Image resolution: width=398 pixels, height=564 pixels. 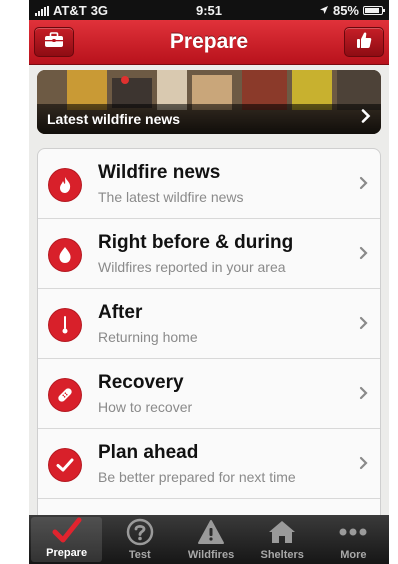 What do you see at coordinates (139, 555) in the screenshot?
I see `tab-label: Test` at bounding box center [139, 555].